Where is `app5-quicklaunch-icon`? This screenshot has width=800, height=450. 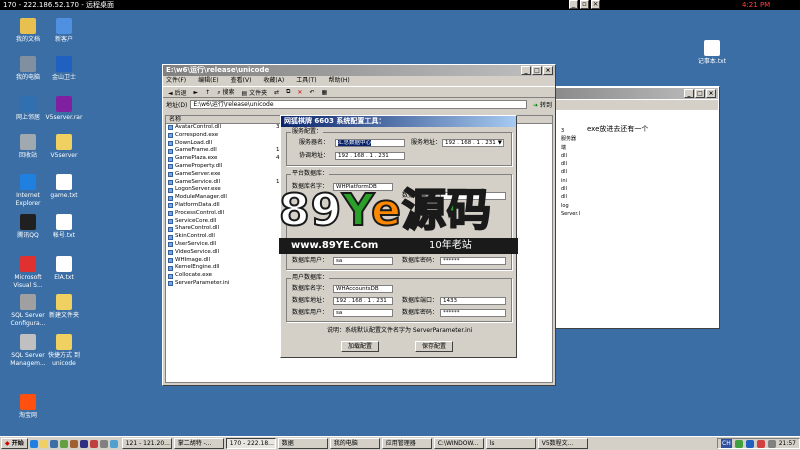
app5-quicklaunch-icon is located at coordinates (103, 443).